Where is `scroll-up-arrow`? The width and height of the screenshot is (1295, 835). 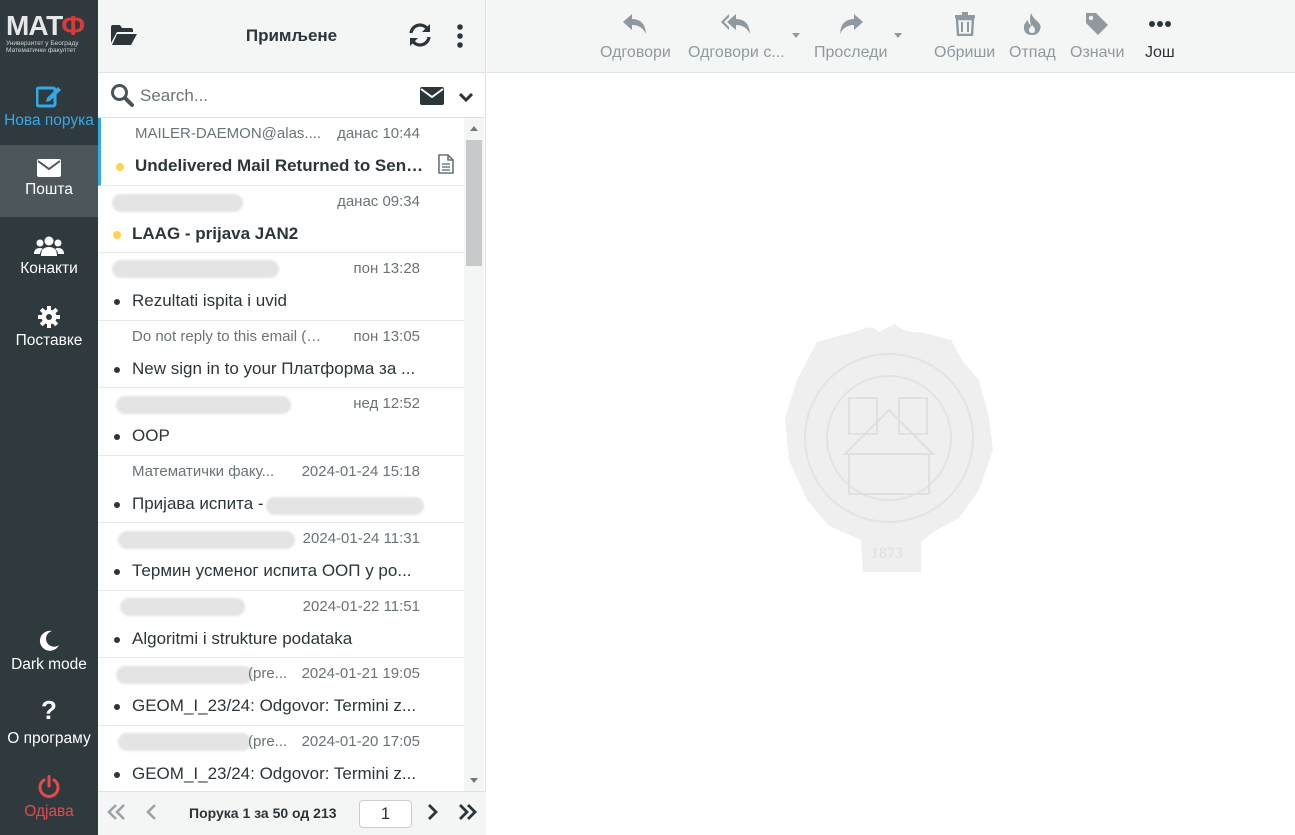
scroll-up-arrow is located at coordinates (474, 128).